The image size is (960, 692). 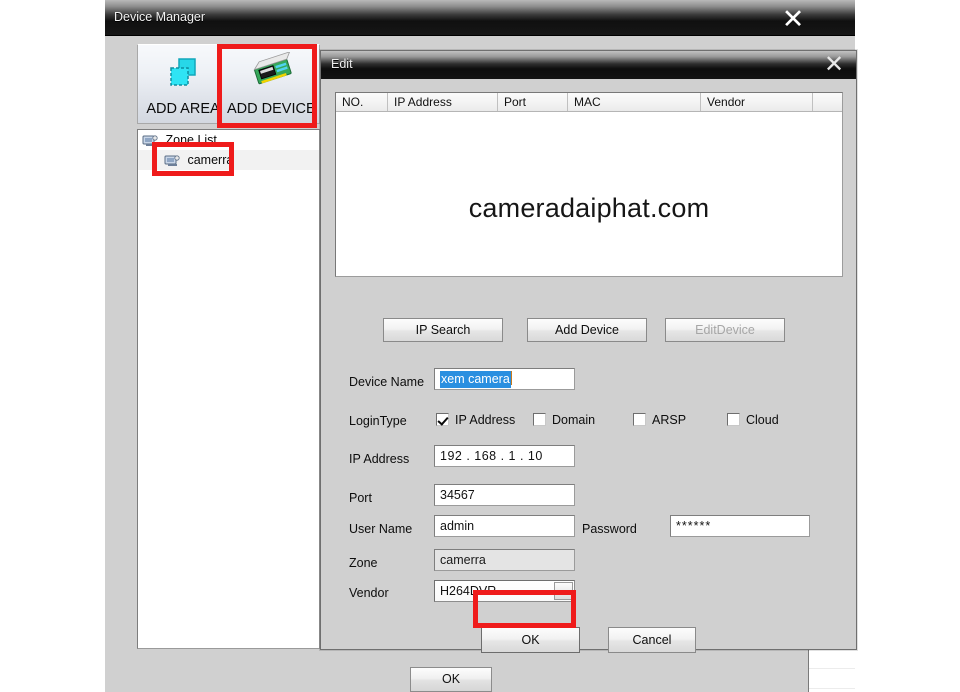 I want to click on add-device-button: ADD DEVICE, so click(x=271, y=84).